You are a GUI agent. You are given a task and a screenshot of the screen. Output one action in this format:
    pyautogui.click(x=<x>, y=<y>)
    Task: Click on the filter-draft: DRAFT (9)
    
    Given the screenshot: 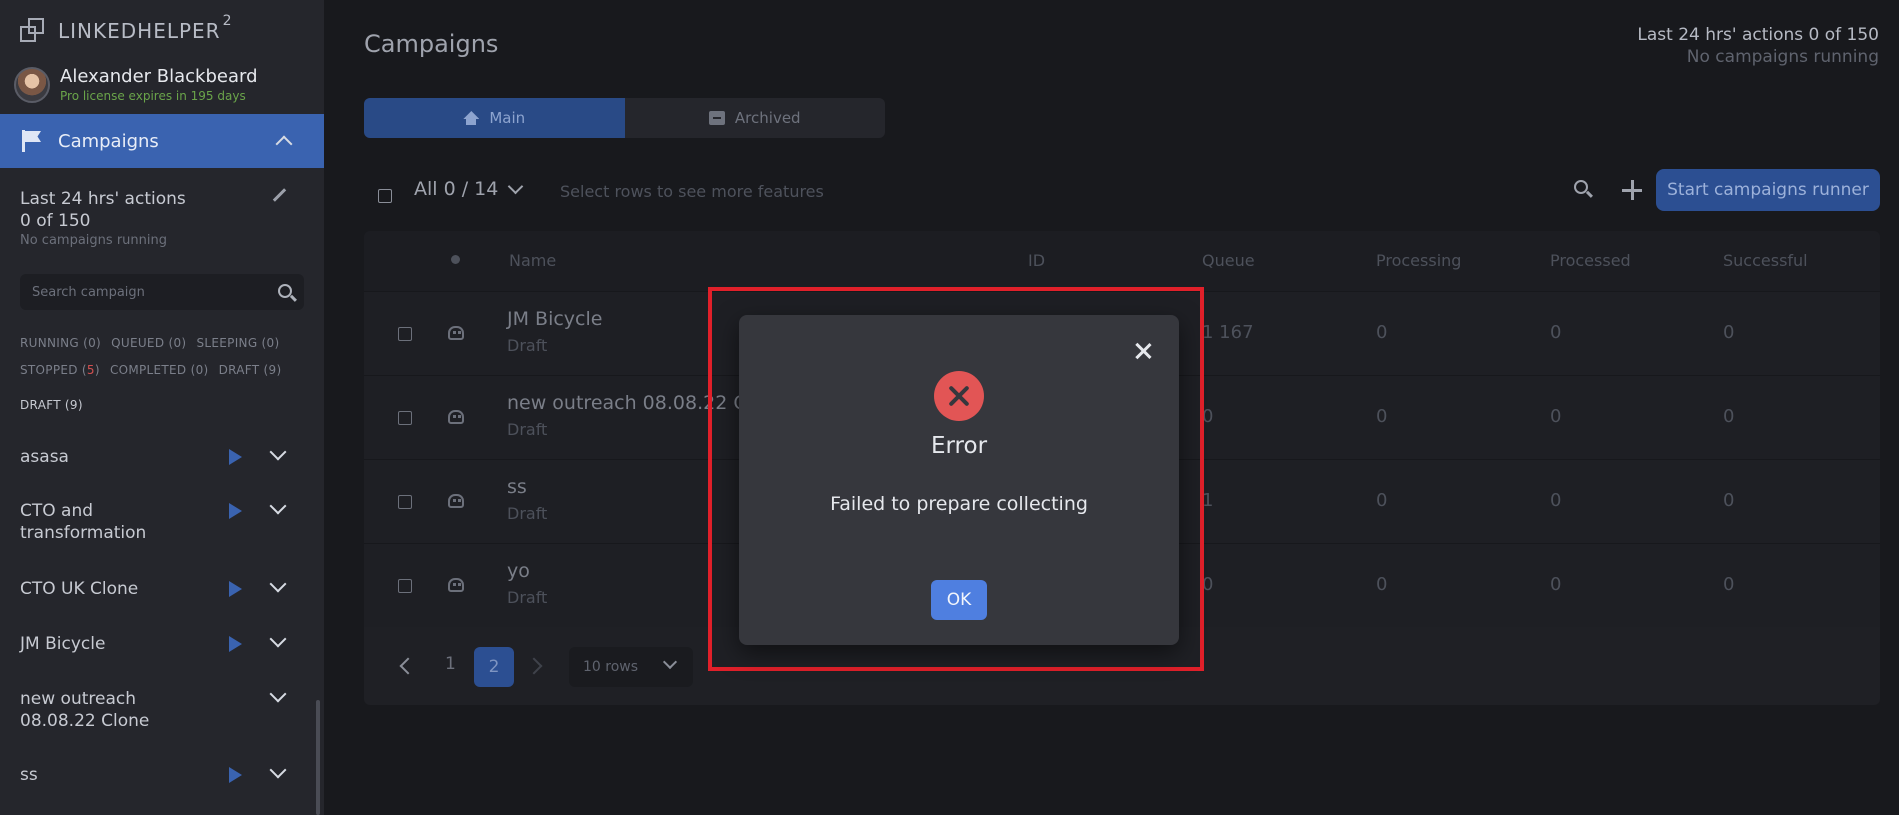 What is the action you would take?
    pyautogui.click(x=250, y=370)
    